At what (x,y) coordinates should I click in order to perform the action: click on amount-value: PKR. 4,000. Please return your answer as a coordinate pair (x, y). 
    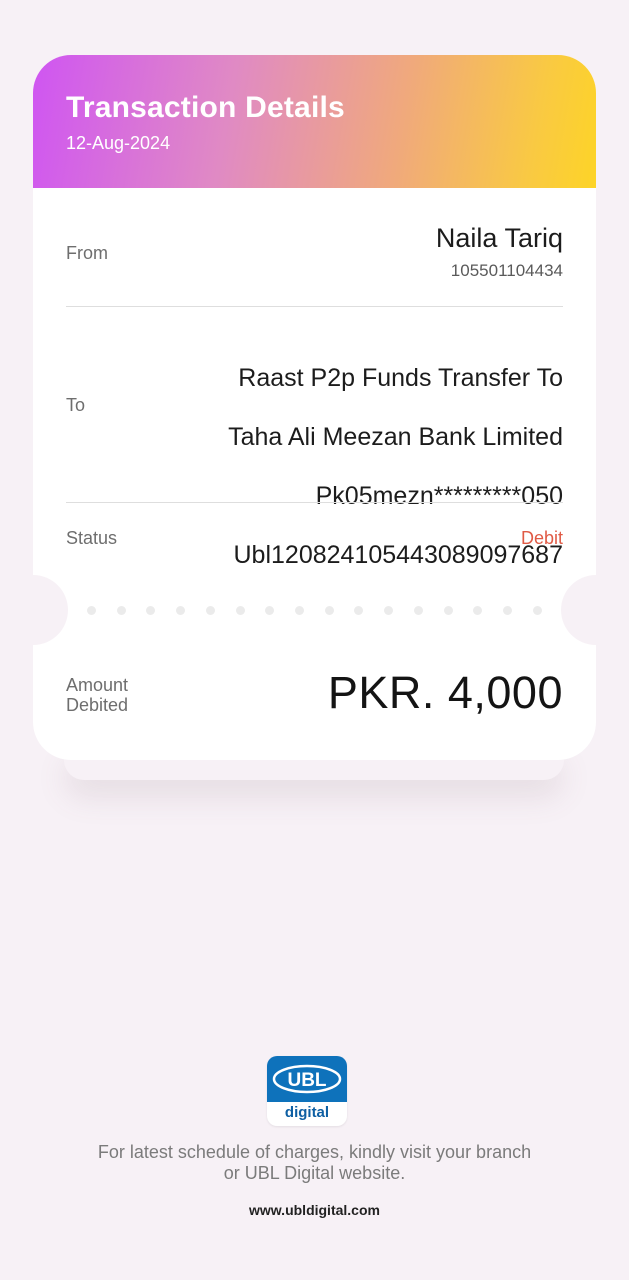
    Looking at the image, I should click on (445, 692).